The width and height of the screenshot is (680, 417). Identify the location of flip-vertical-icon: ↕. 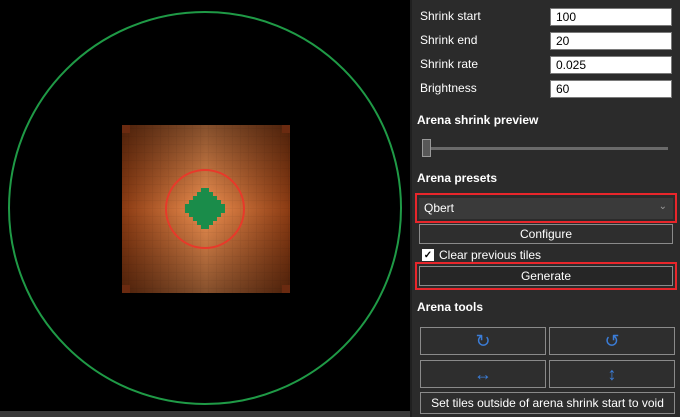
(612, 374).